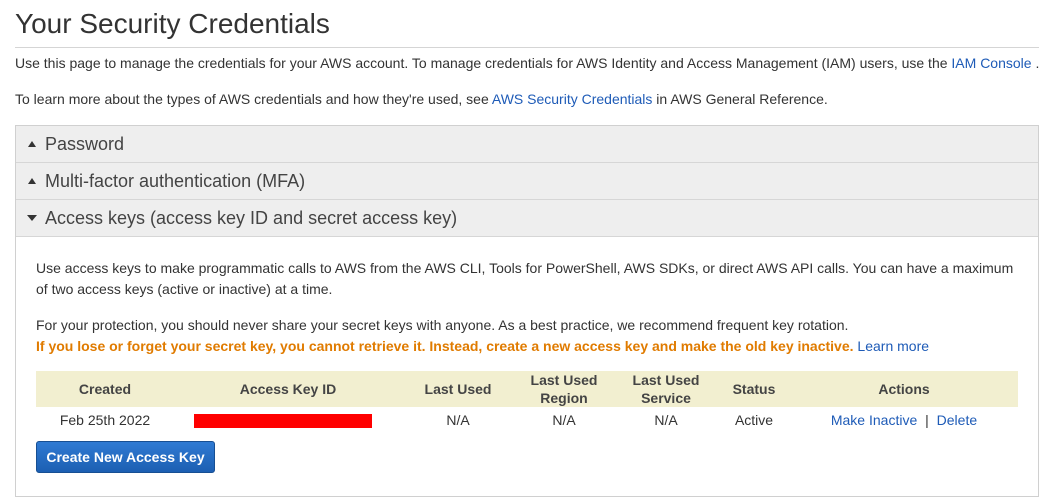  What do you see at coordinates (564, 389) in the screenshot?
I see `col-last-used-region: Last Used Region` at bounding box center [564, 389].